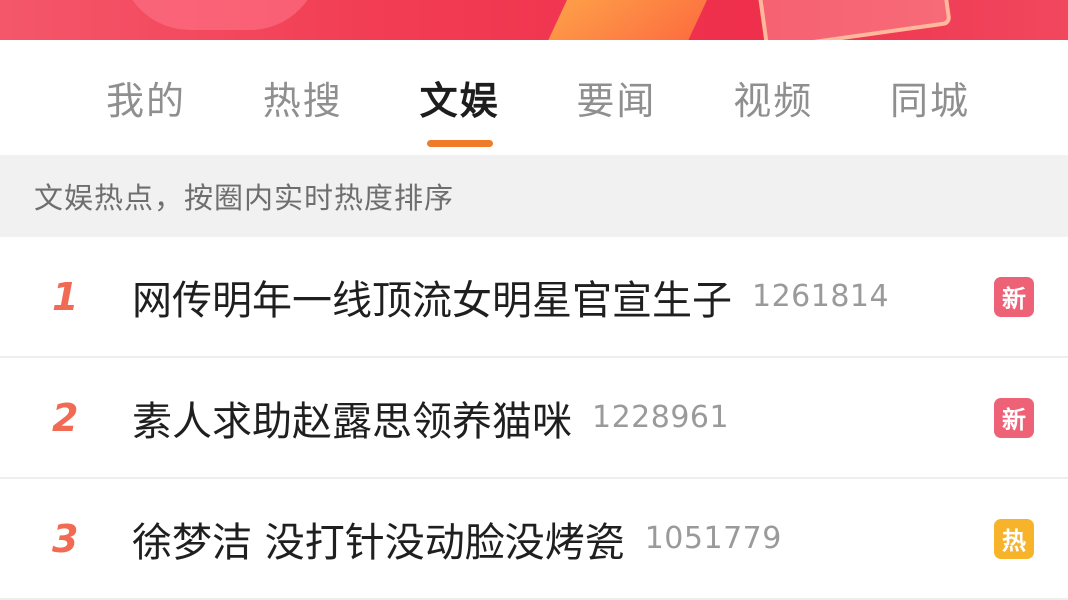 This screenshot has width=1068, height=600. What do you see at coordinates (534, 20) in the screenshot?
I see `top-banner` at bounding box center [534, 20].